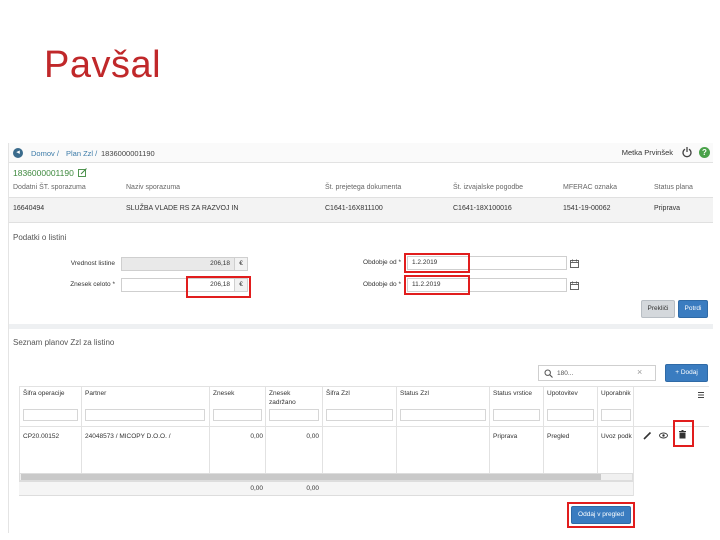 The height and width of the screenshot is (540, 720). Describe the element at coordinates (64, 342) in the screenshot. I see `section-title-plans: Seznam planov Zzl za listino` at that location.